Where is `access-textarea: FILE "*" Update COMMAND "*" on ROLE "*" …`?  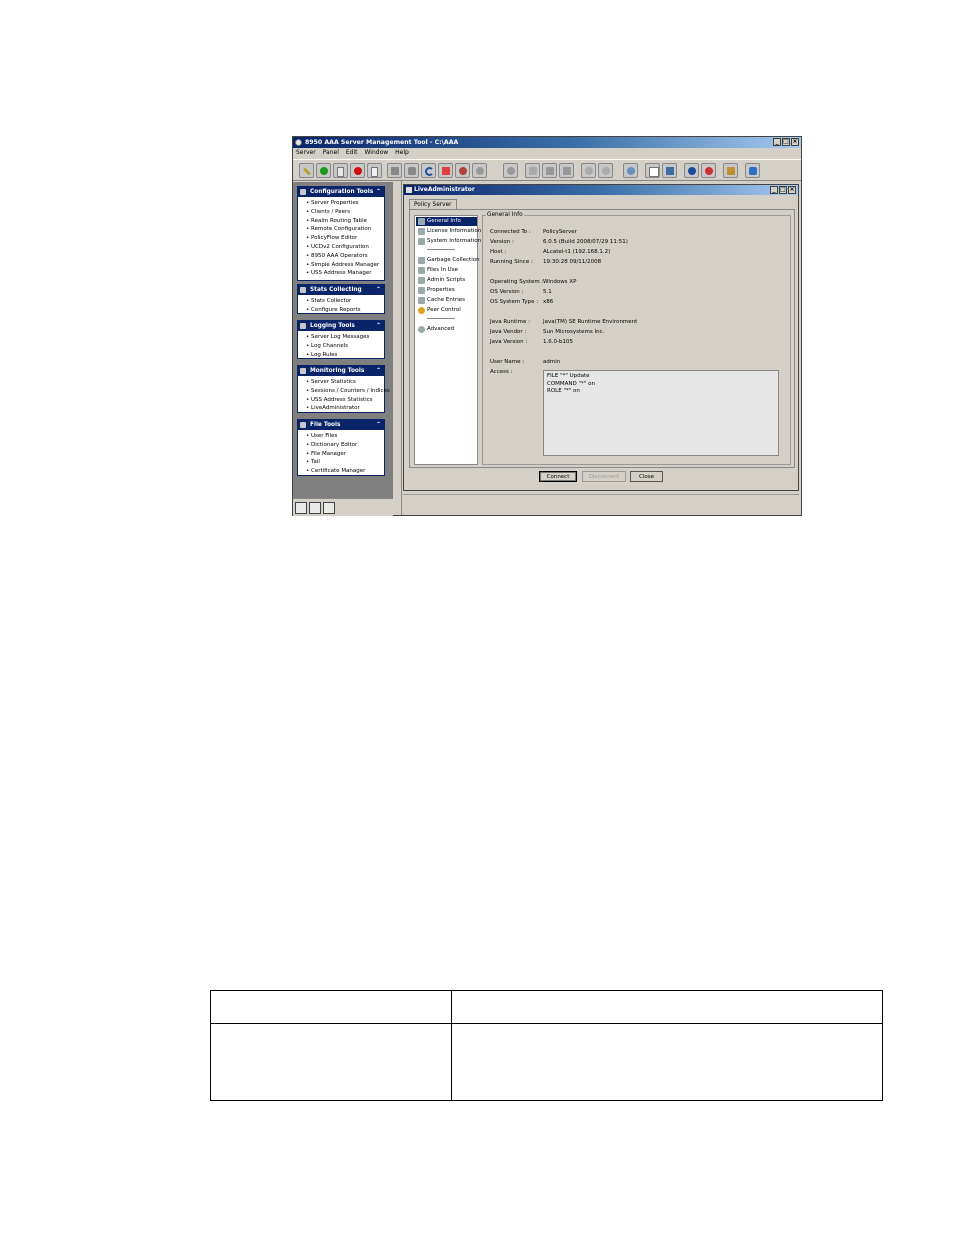 access-textarea: FILE "*" Update COMMAND "*" on ROLE "*" … is located at coordinates (661, 413).